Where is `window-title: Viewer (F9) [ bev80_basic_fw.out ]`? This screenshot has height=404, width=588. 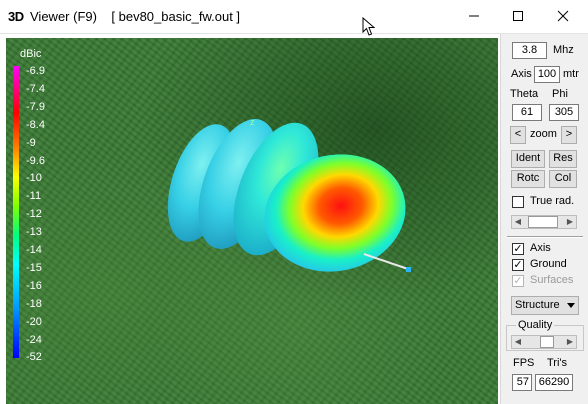
window-title: Viewer (F9) [ bev80_basic_fw.out ] is located at coordinates (135, 16).